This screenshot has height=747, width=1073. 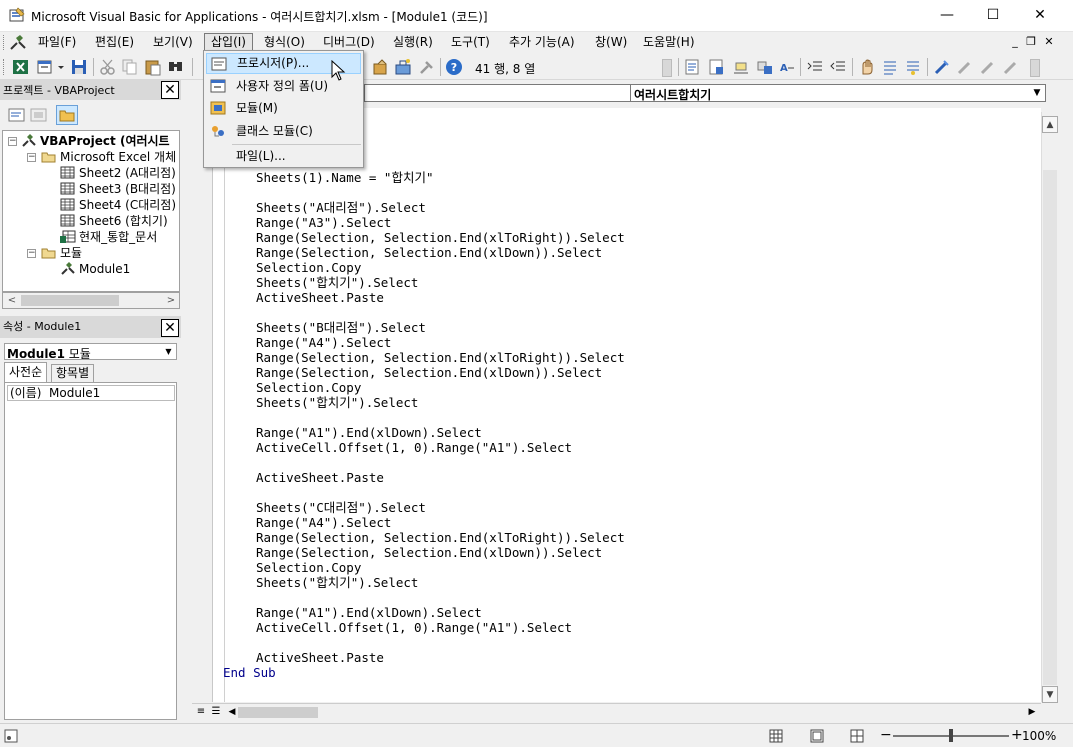 I want to click on tools-icon, so click(x=427, y=67).